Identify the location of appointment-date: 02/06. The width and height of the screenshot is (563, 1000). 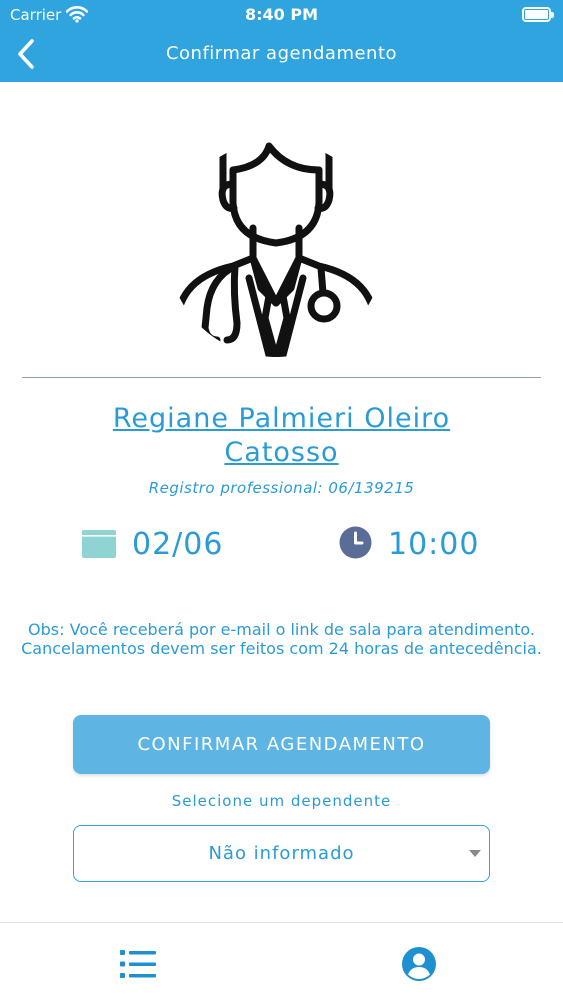
(178, 544).